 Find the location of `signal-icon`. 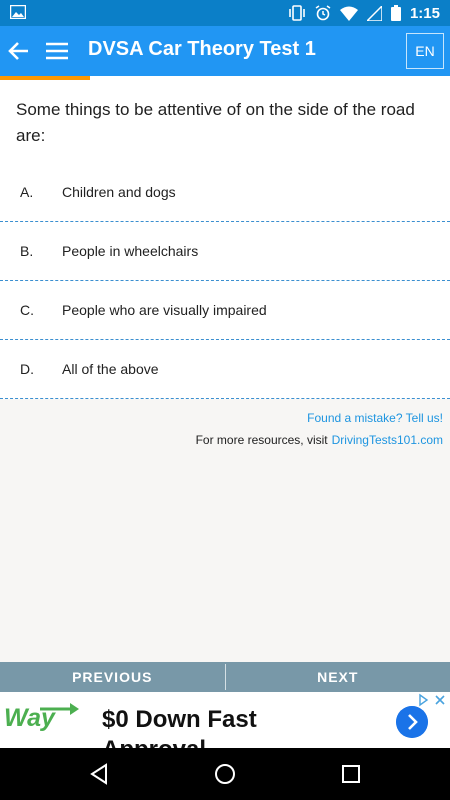

signal-icon is located at coordinates (374, 13).